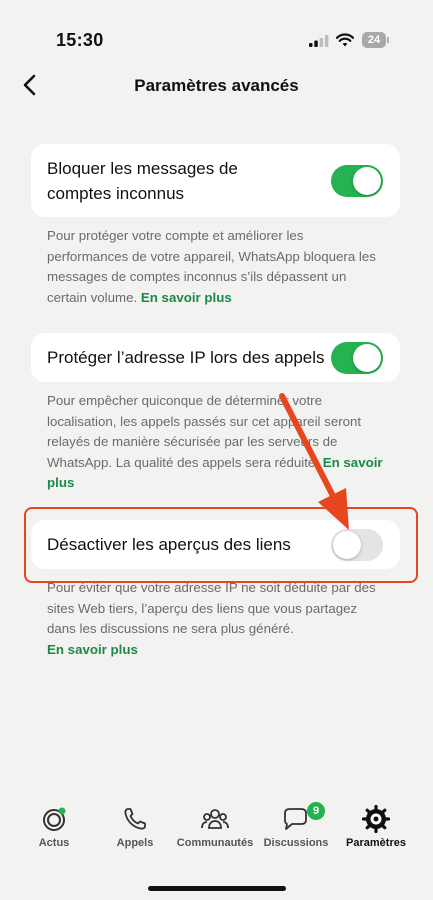 The image size is (433, 900). Describe the element at coordinates (216, 30) in the screenshot. I see `status-bar: 15:30 24` at that location.